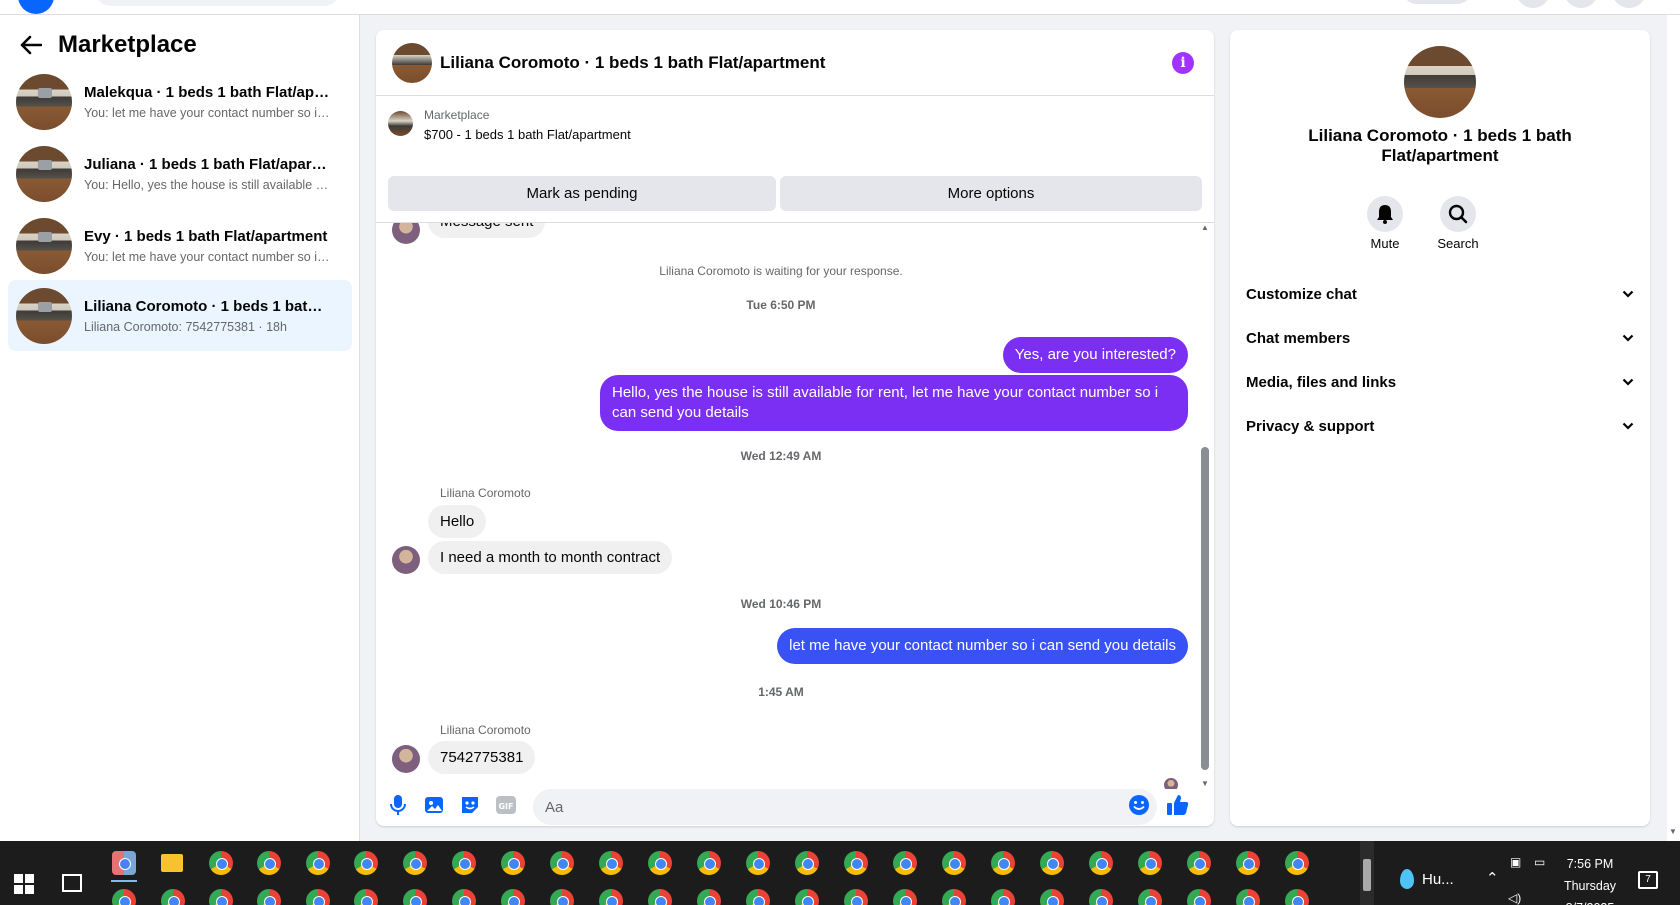 The image size is (1680, 905). I want to click on network-icon: ▭, so click(1539, 862).